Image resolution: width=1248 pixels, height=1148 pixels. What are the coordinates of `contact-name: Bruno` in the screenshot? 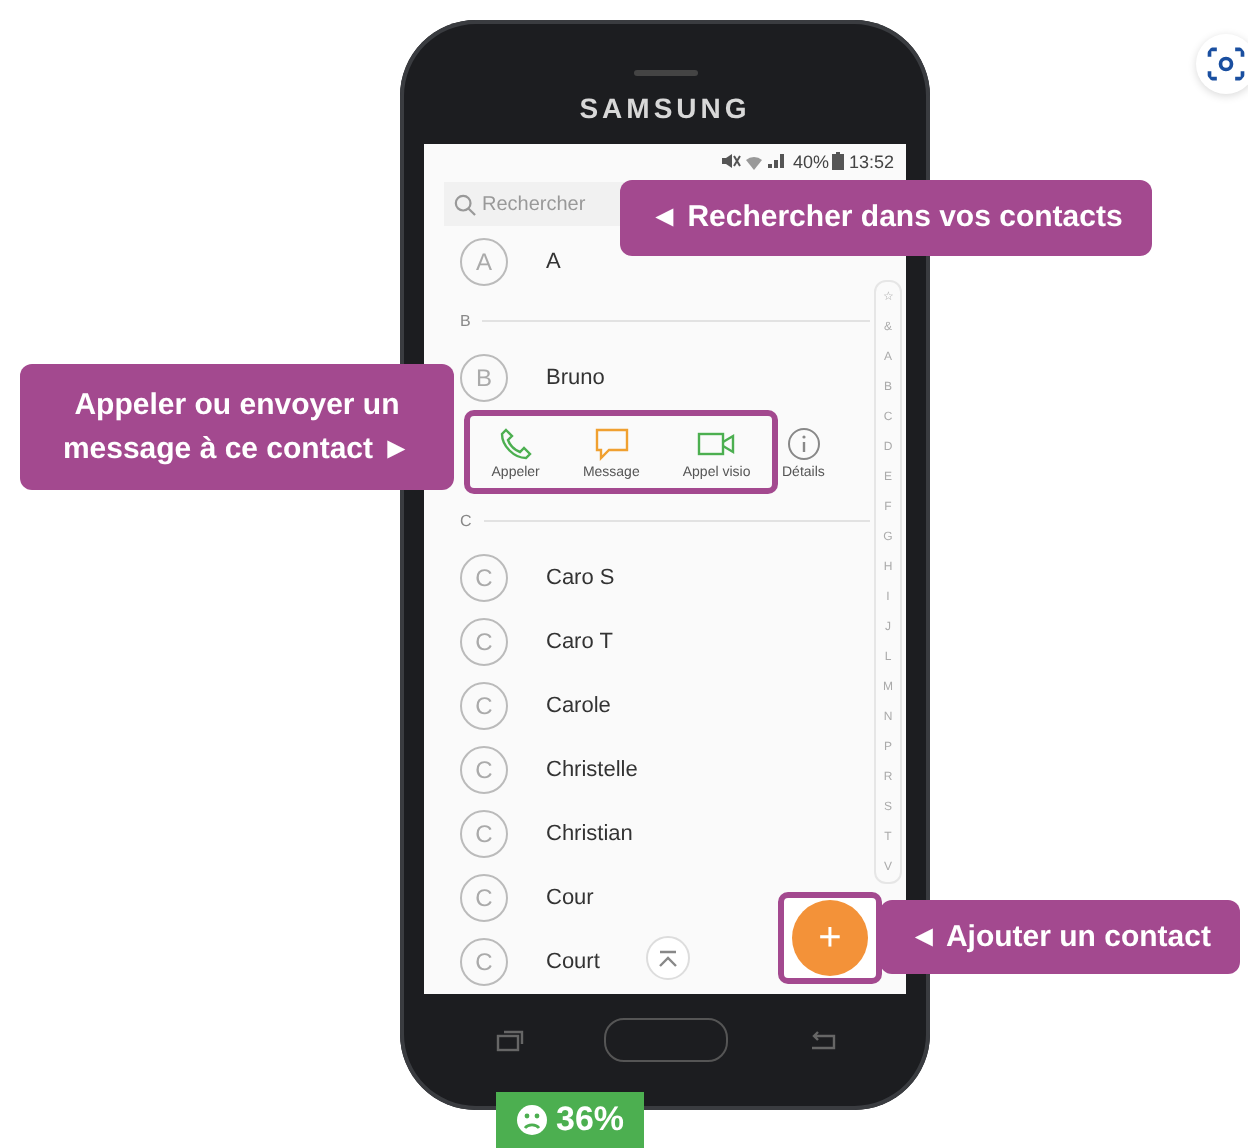 It's located at (575, 378).